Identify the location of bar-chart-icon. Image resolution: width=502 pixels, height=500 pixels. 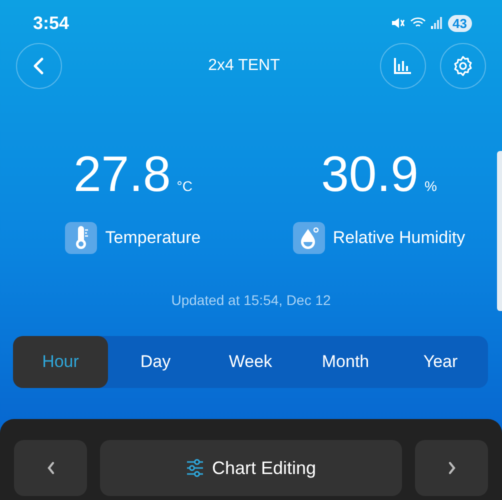
(403, 66).